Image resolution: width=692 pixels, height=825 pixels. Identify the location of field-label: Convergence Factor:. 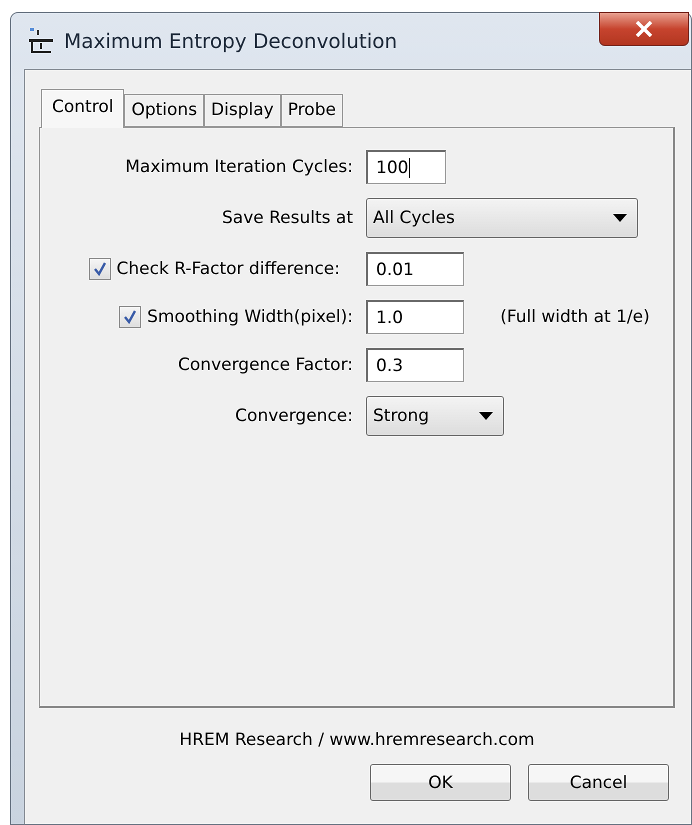
(265, 365).